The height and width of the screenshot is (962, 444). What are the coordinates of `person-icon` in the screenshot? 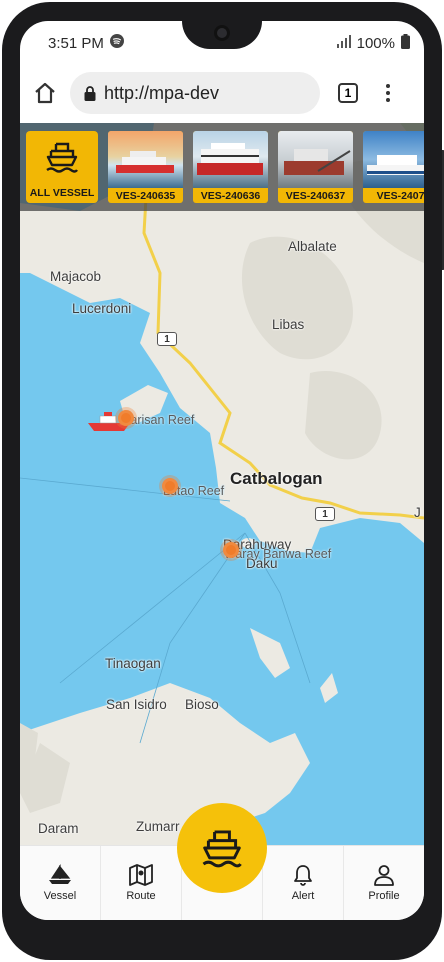 It's located at (384, 875).